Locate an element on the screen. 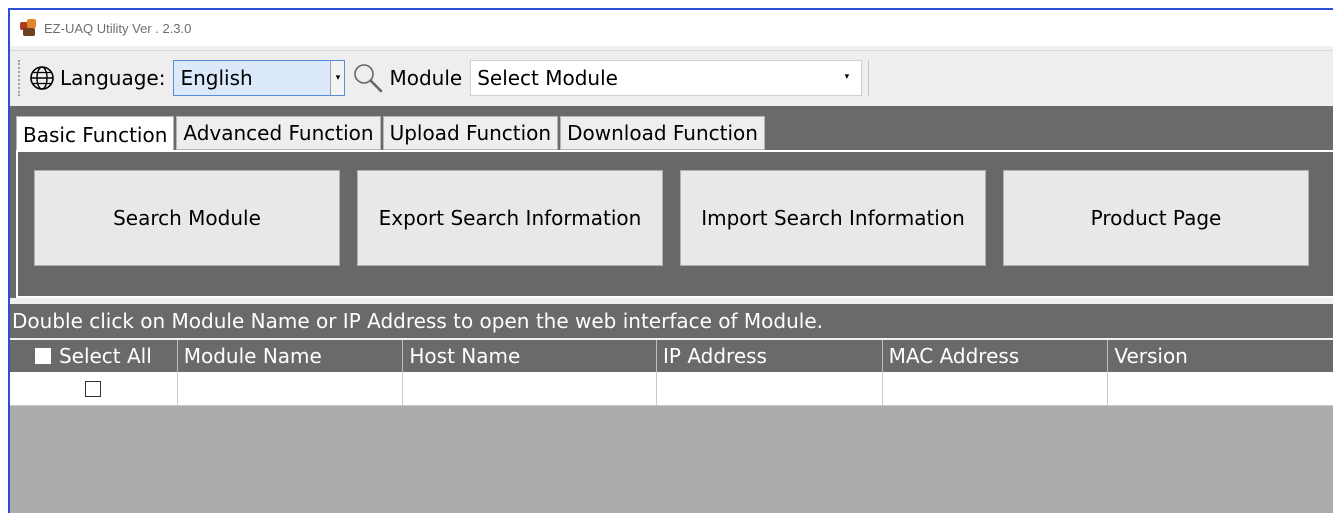 Image resolution: width=1333 pixels, height=513 pixels. window-title: EZ-UAQ Utility Ver . 2.3.0 is located at coordinates (118, 28).